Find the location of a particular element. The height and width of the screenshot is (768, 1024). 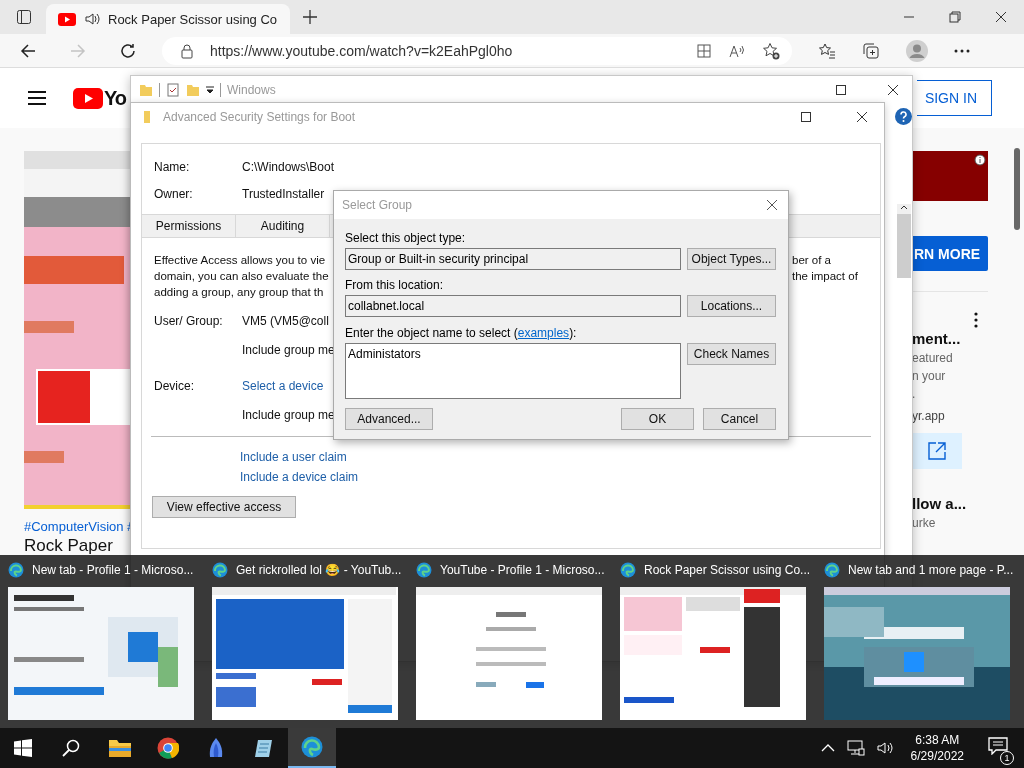

info-icon is located at coordinates (980, 160).